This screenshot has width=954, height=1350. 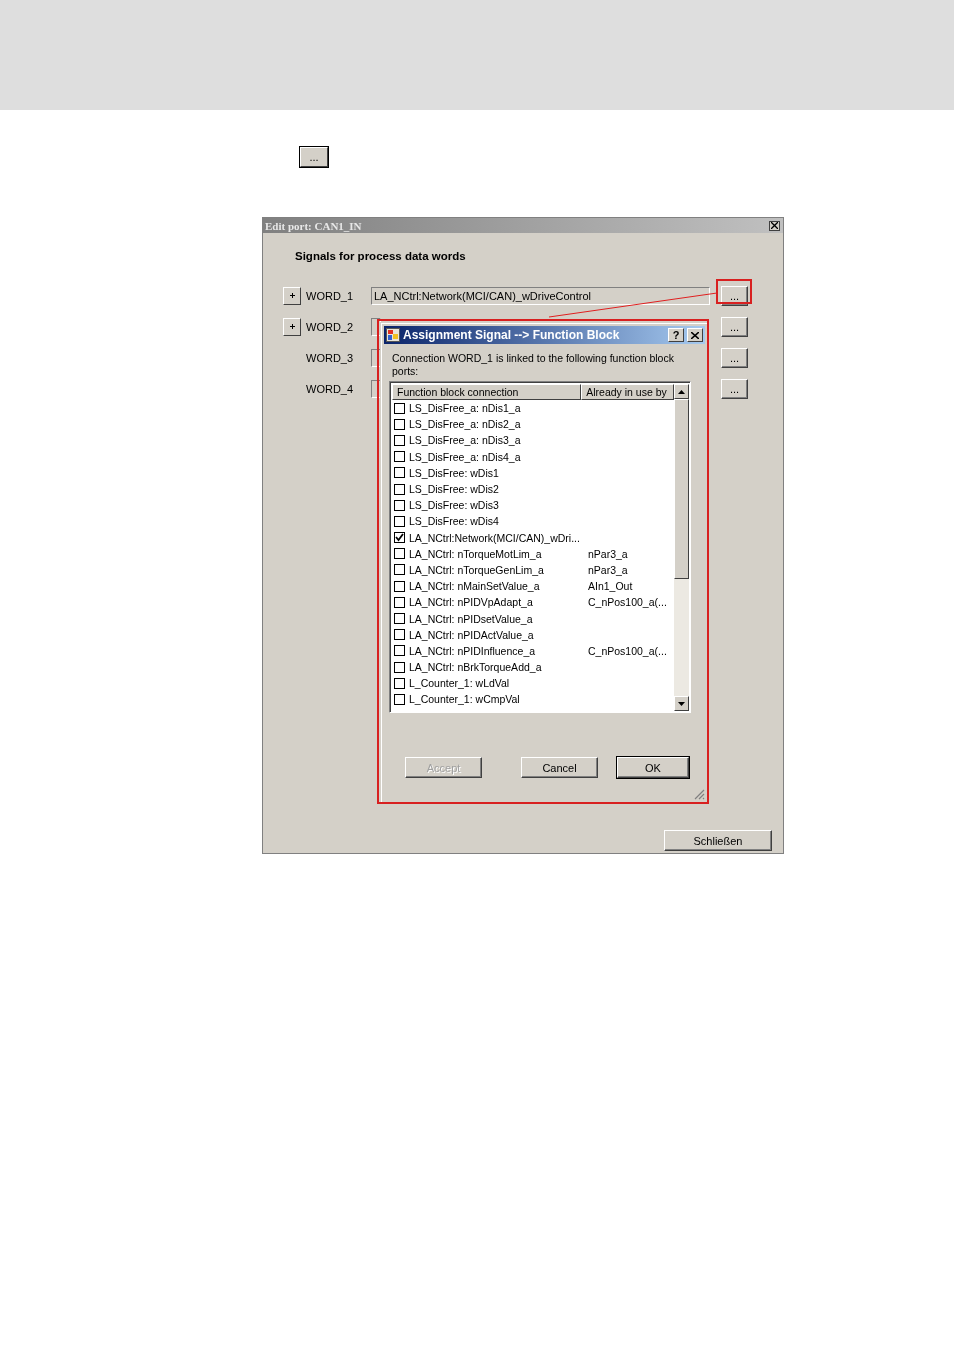 I want to click on scrollbar, so click(x=681, y=547).